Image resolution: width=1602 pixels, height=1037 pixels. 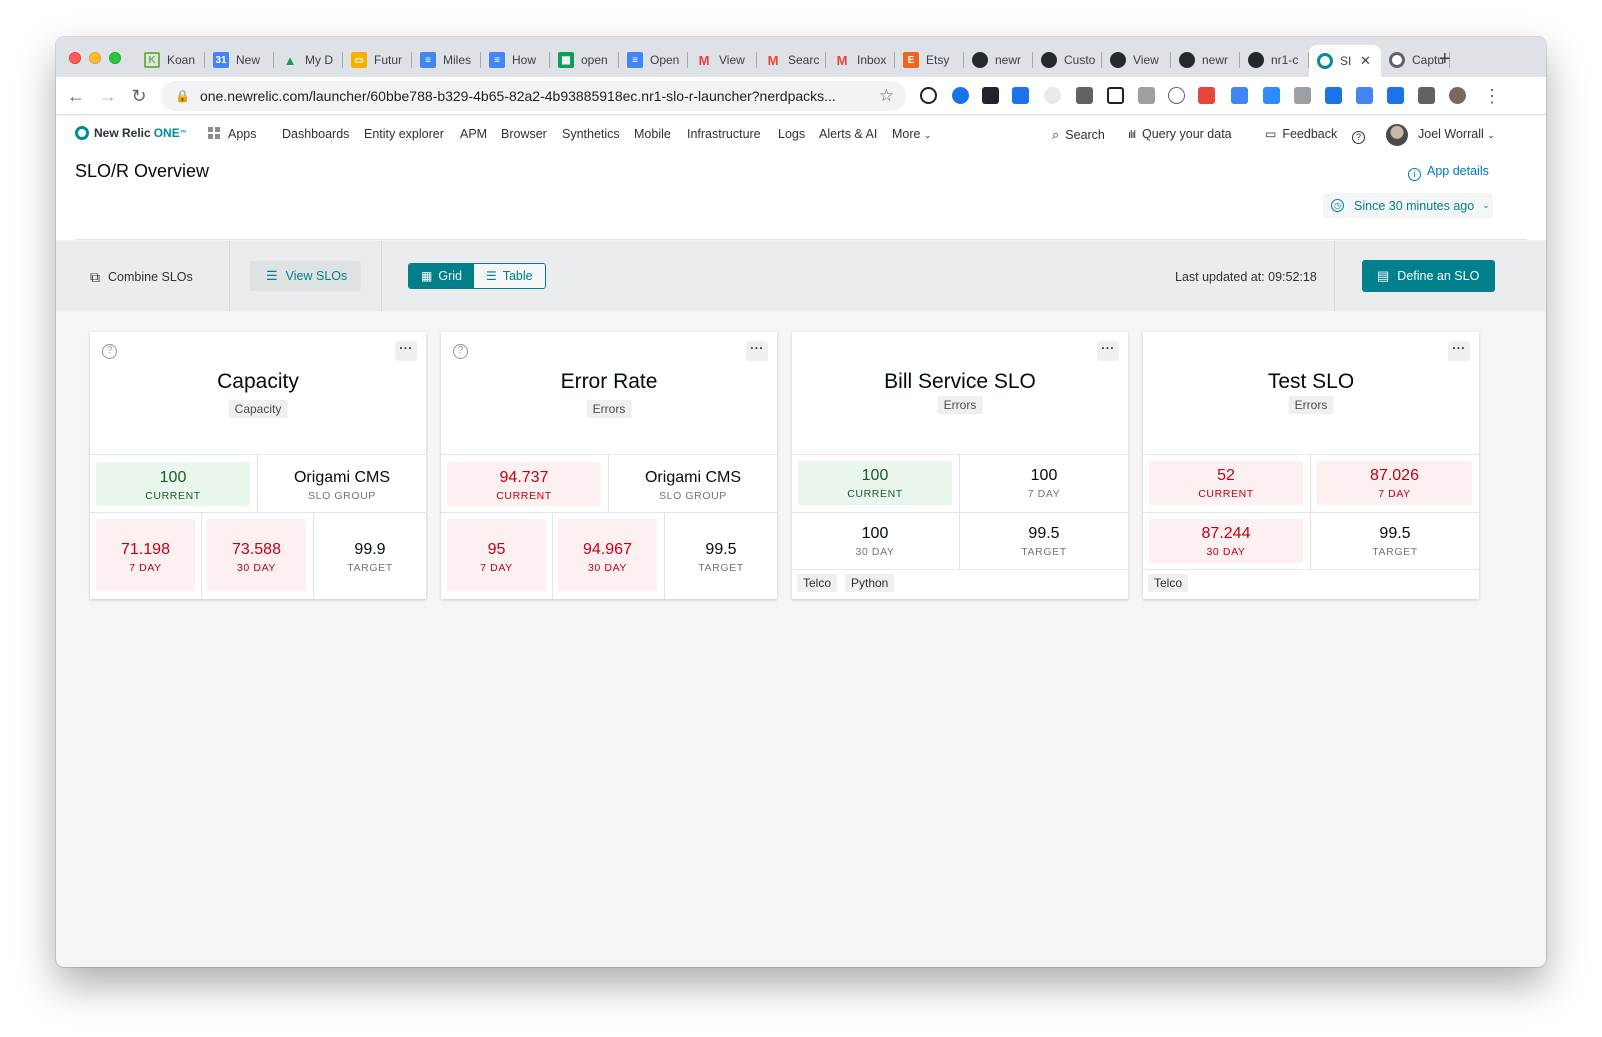 What do you see at coordinates (108, 96) in the screenshot?
I see `forward-icon: →` at bounding box center [108, 96].